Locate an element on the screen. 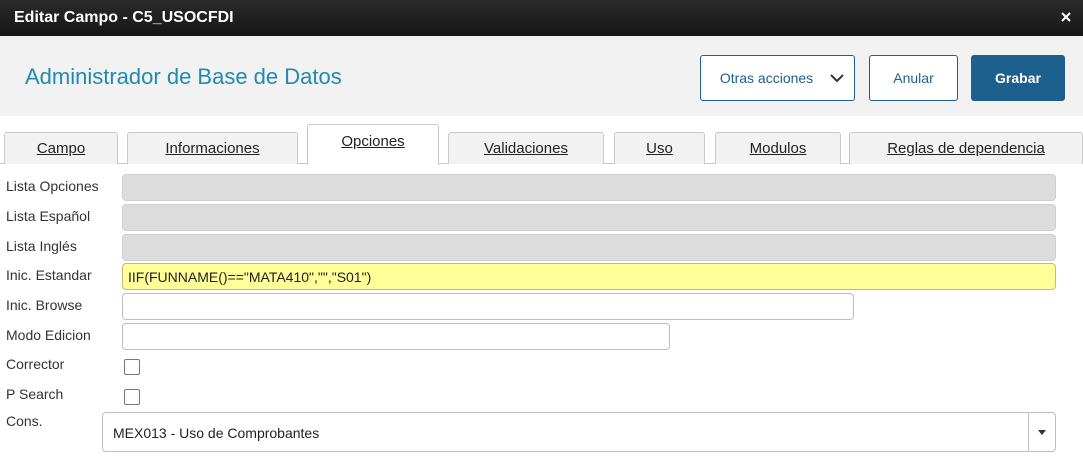 Image resolution: width=1083 pixels, height=460 pixels. window-title: Editar Campo - C5_USOCFDI is located at coordinates (124, 17).